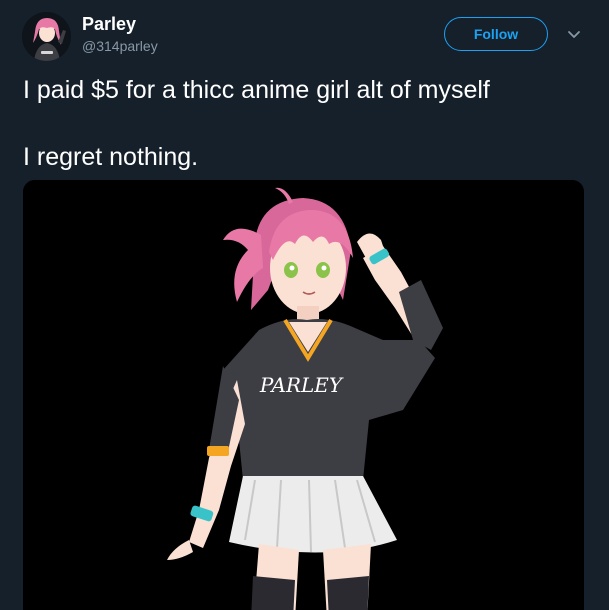  I want to click on follow-button: Follow, so click(496, 34).